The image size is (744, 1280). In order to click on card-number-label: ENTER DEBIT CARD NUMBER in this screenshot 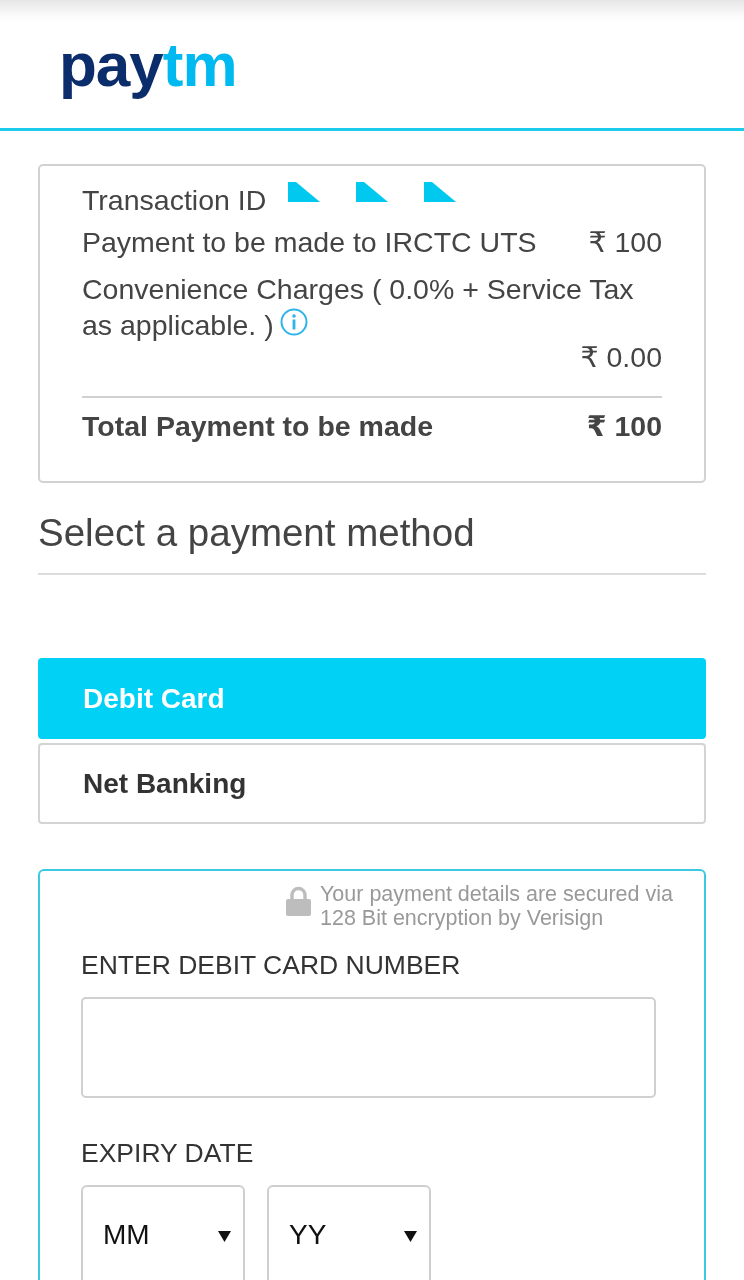, I will do `click(271, 965)`.